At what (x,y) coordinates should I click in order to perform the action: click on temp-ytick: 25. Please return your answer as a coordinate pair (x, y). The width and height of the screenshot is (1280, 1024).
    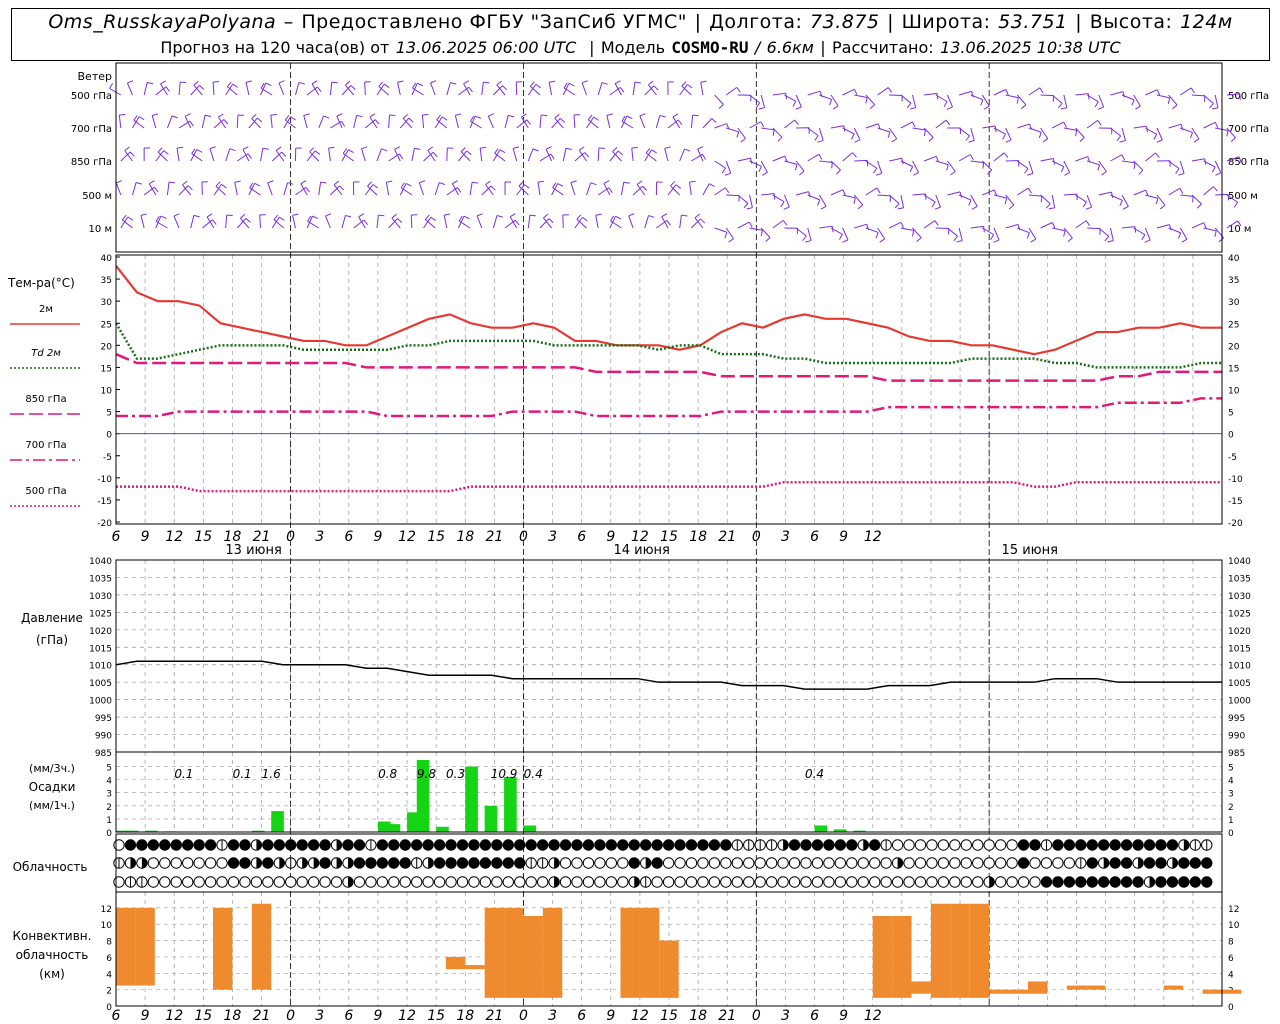
    Looking at the image, I should click on (106, 325).